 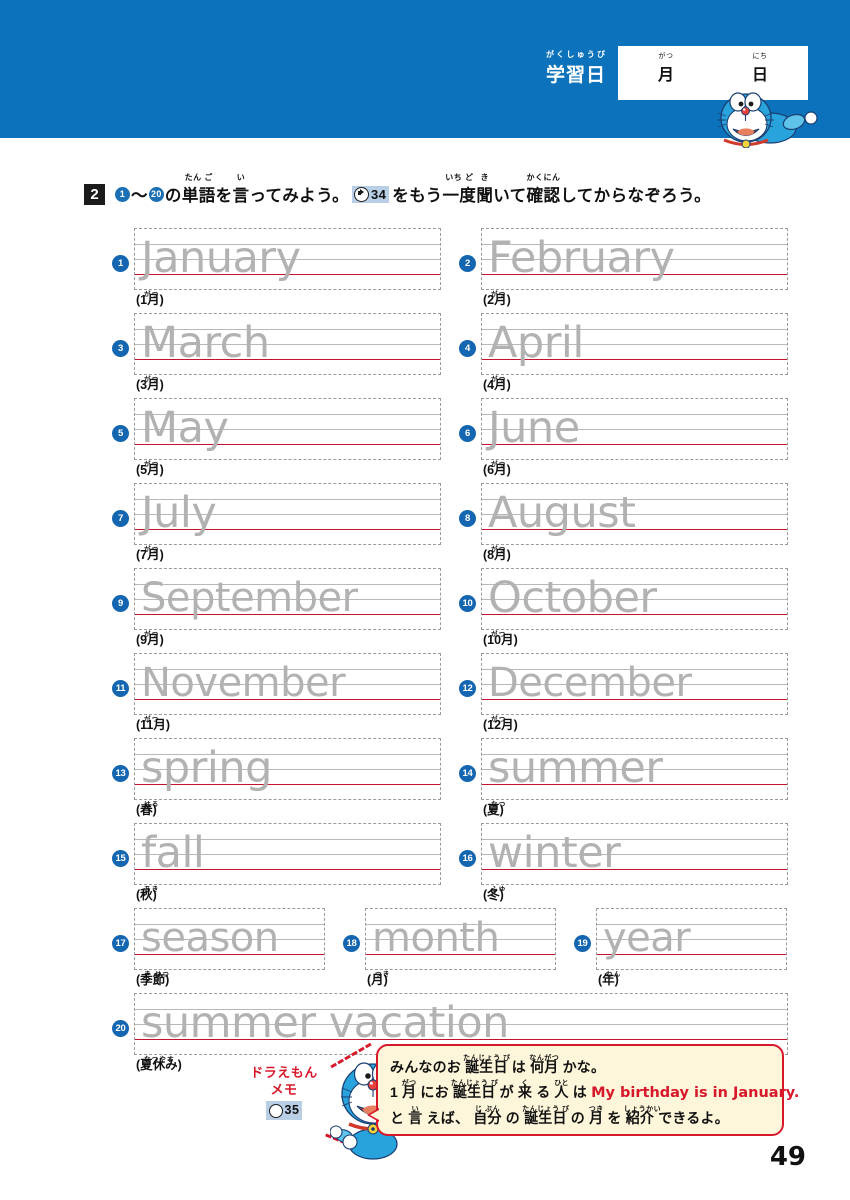 I want to click on memo-line-1: みんなのお たんじょう び 誕生日 は なんがつ 何月 かな。, so click(x=580, y=1067).